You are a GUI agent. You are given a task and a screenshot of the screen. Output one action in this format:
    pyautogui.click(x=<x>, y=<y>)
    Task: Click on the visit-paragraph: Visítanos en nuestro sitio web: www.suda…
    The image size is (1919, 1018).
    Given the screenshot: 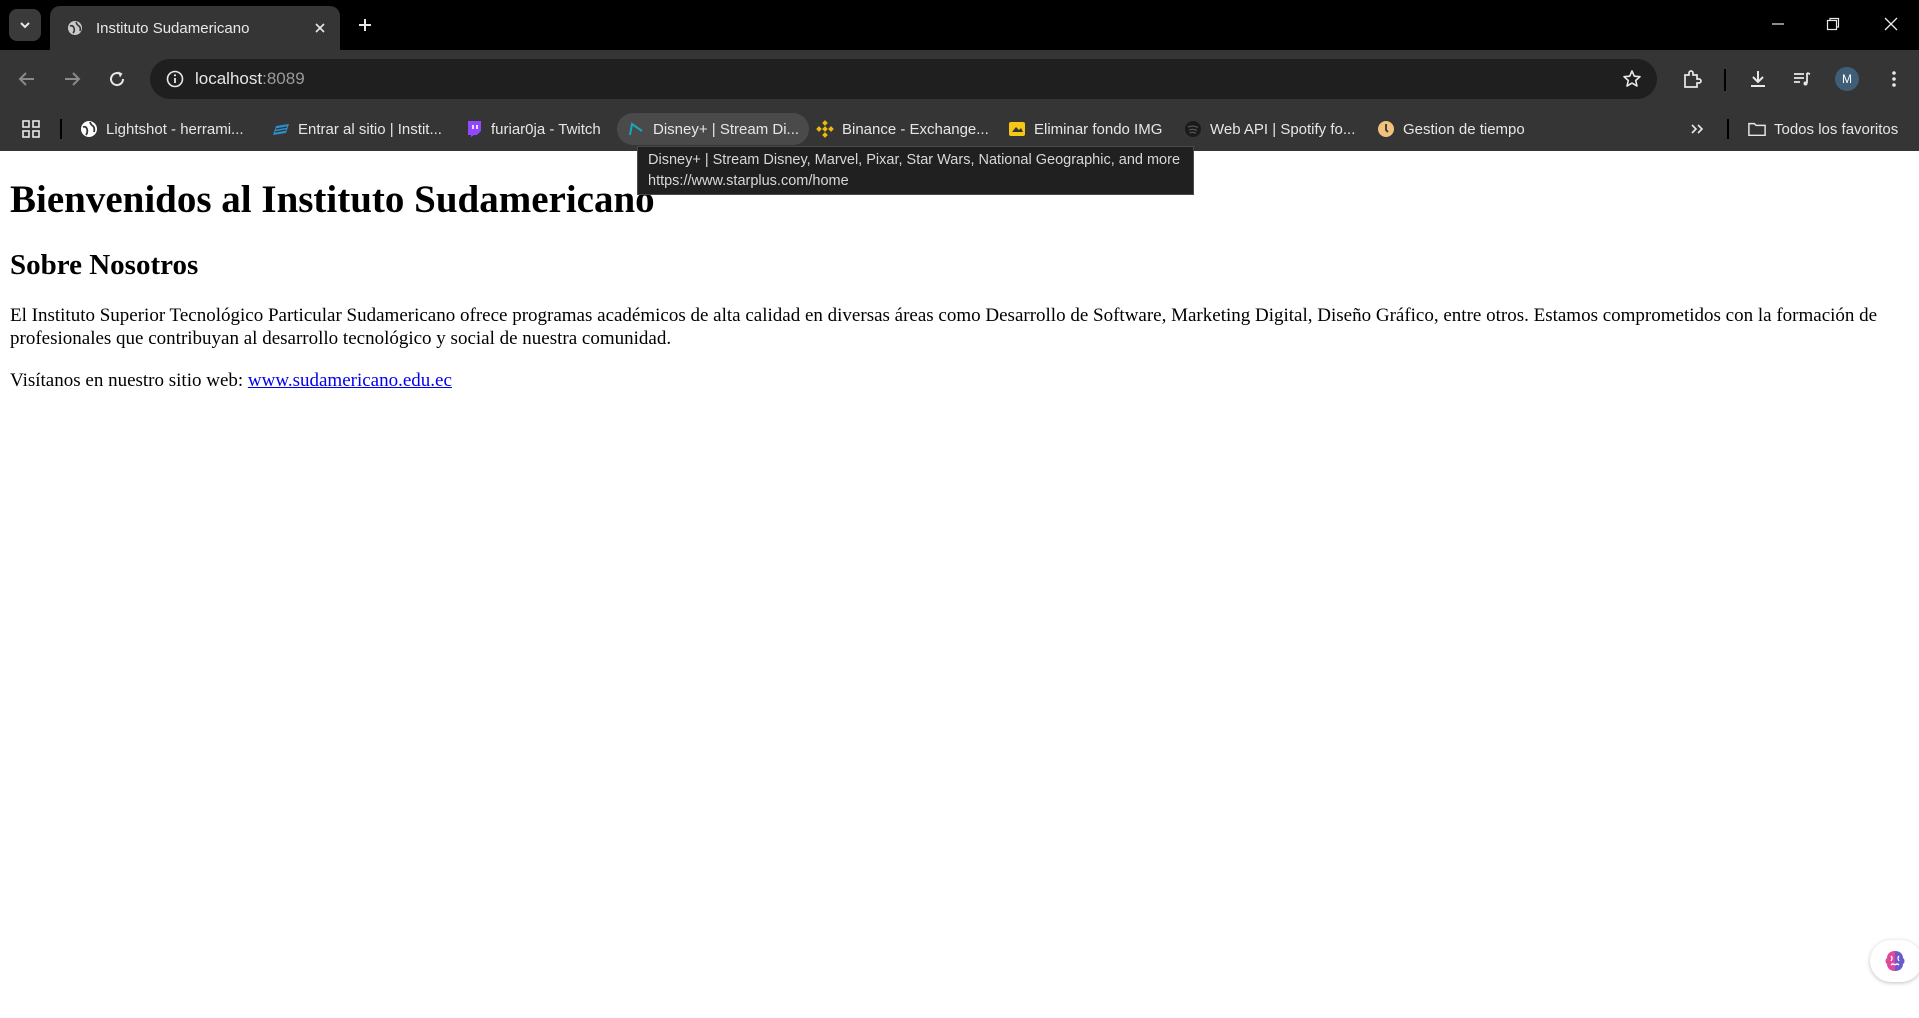 What is the action you would take?
    pyautogui.click(x=950, y=380)
    